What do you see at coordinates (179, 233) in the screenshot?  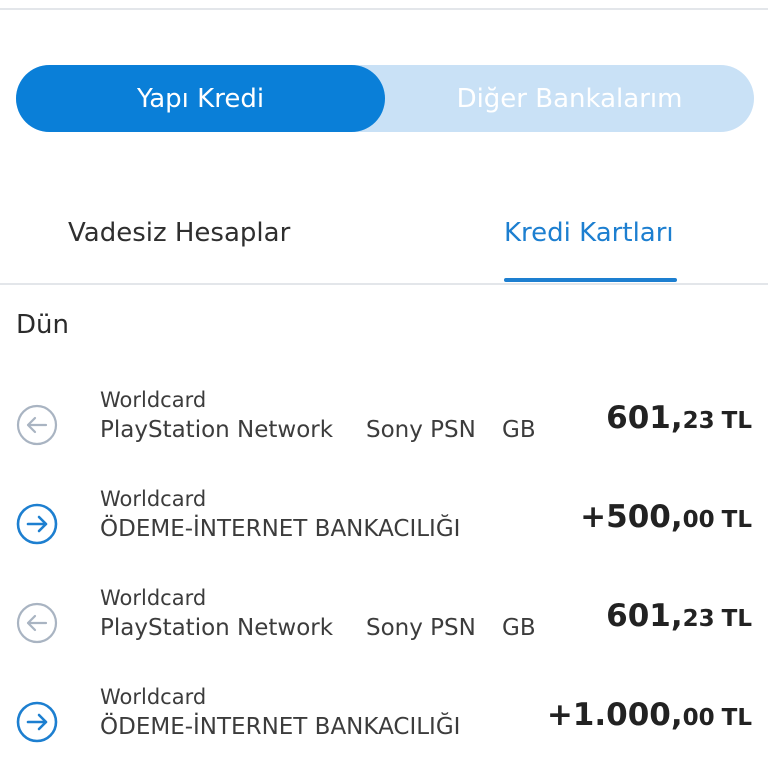 I see `tab-vadesiz-hesaplar: Vadesiz Hesaplar` at bounding box center [179, 233].